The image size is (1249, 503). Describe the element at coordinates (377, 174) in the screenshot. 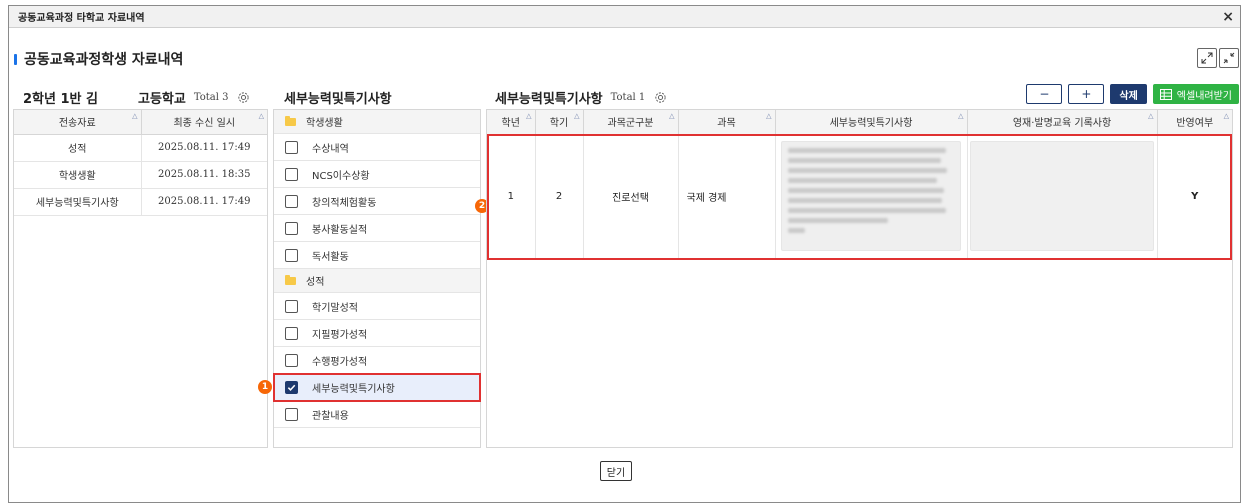

I see `list-item: NCS이수상황` at that location.